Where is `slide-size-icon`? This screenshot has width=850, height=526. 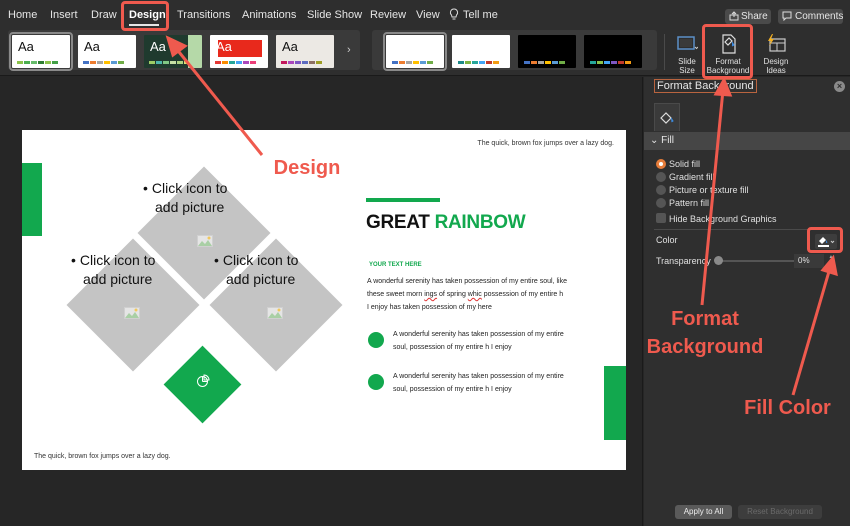
slide-size-icon is located at coordinates (687, 43).